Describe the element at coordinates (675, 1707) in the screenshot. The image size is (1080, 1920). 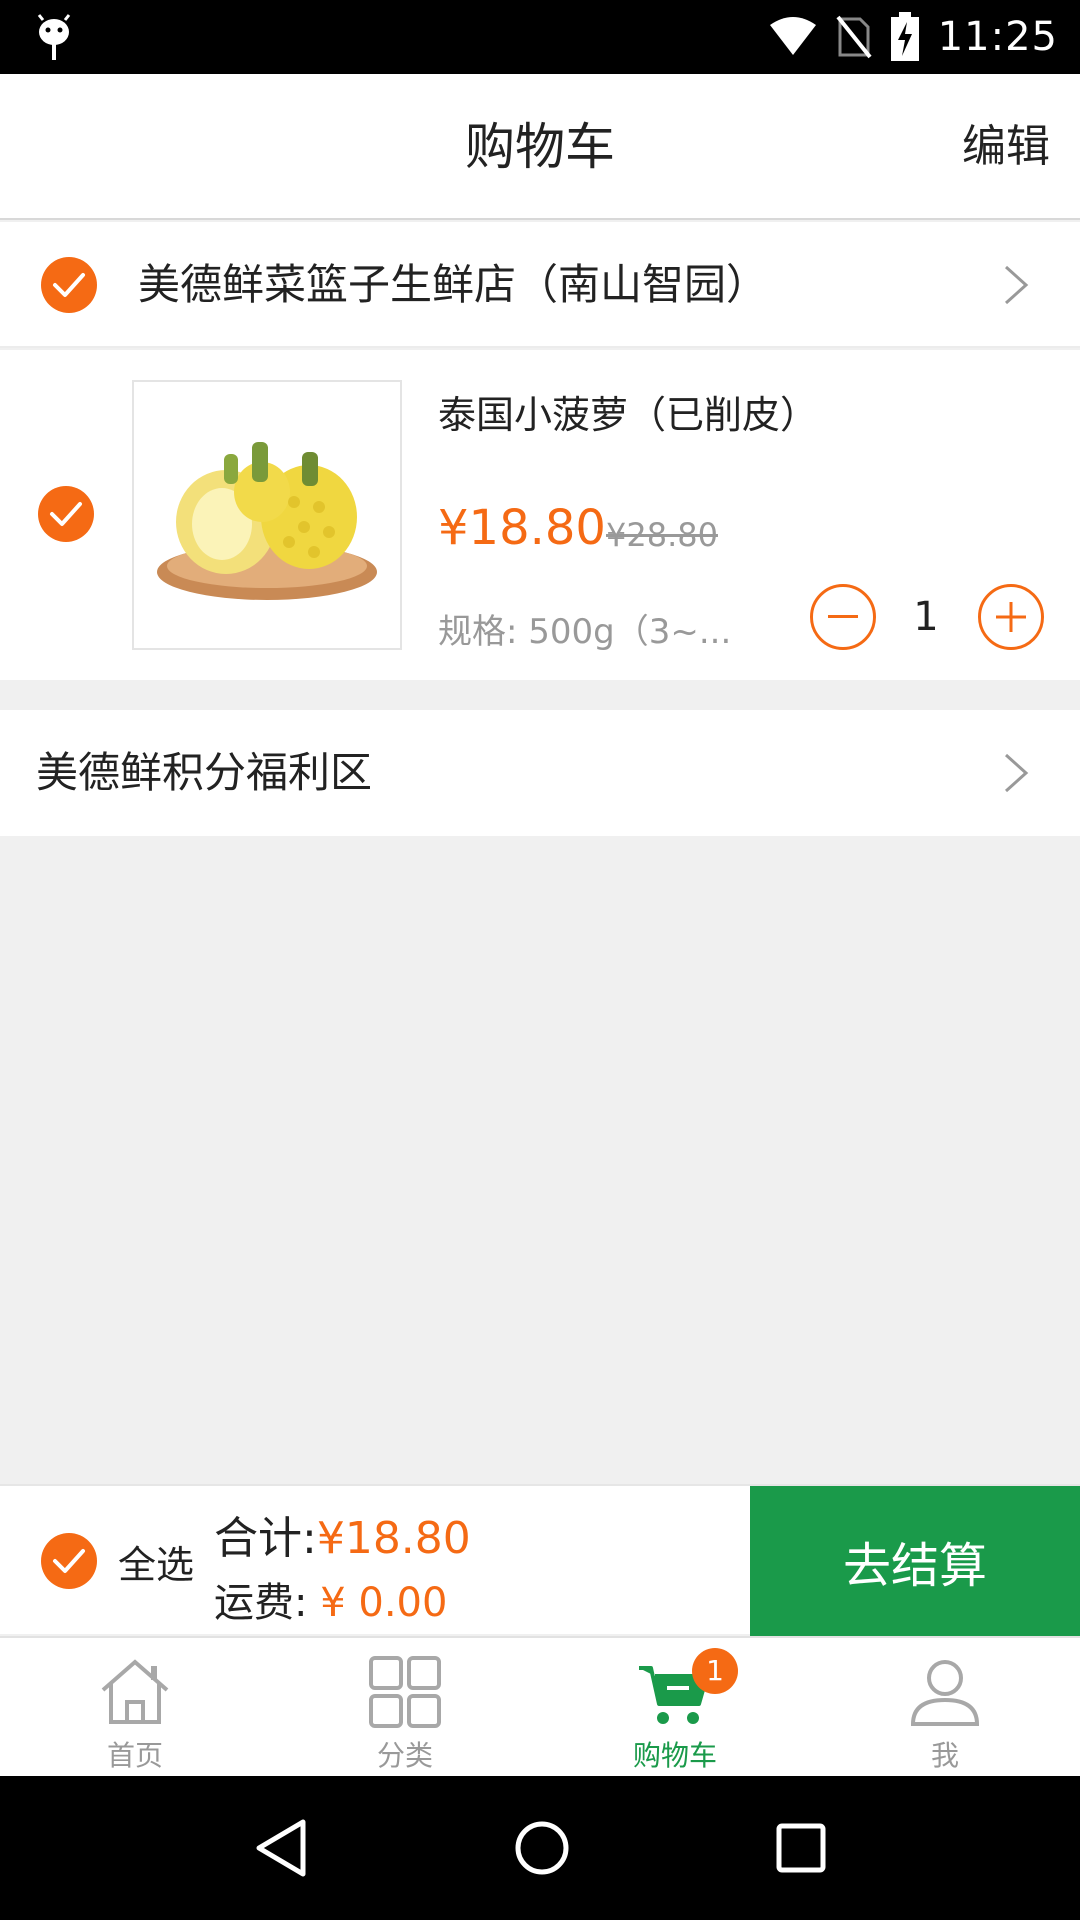
I see `tab-cart: 1 购物车` at that location.